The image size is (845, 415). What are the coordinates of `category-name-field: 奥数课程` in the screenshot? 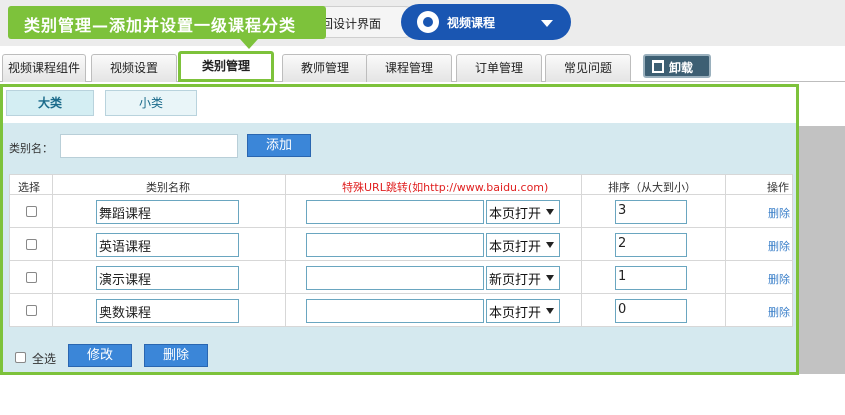 It's located at (167, 311).